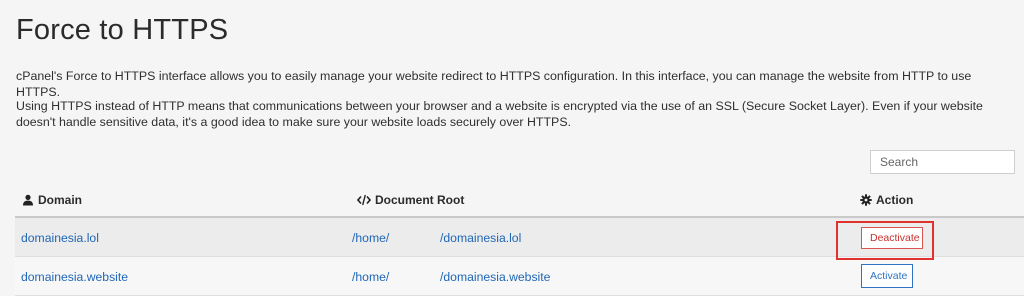 The width and height of the screenshot is (1024, 296). Describe the element at coordinates (495, 277) in the screenshot. I see `document-root-path: /domainesia.website` at that location.